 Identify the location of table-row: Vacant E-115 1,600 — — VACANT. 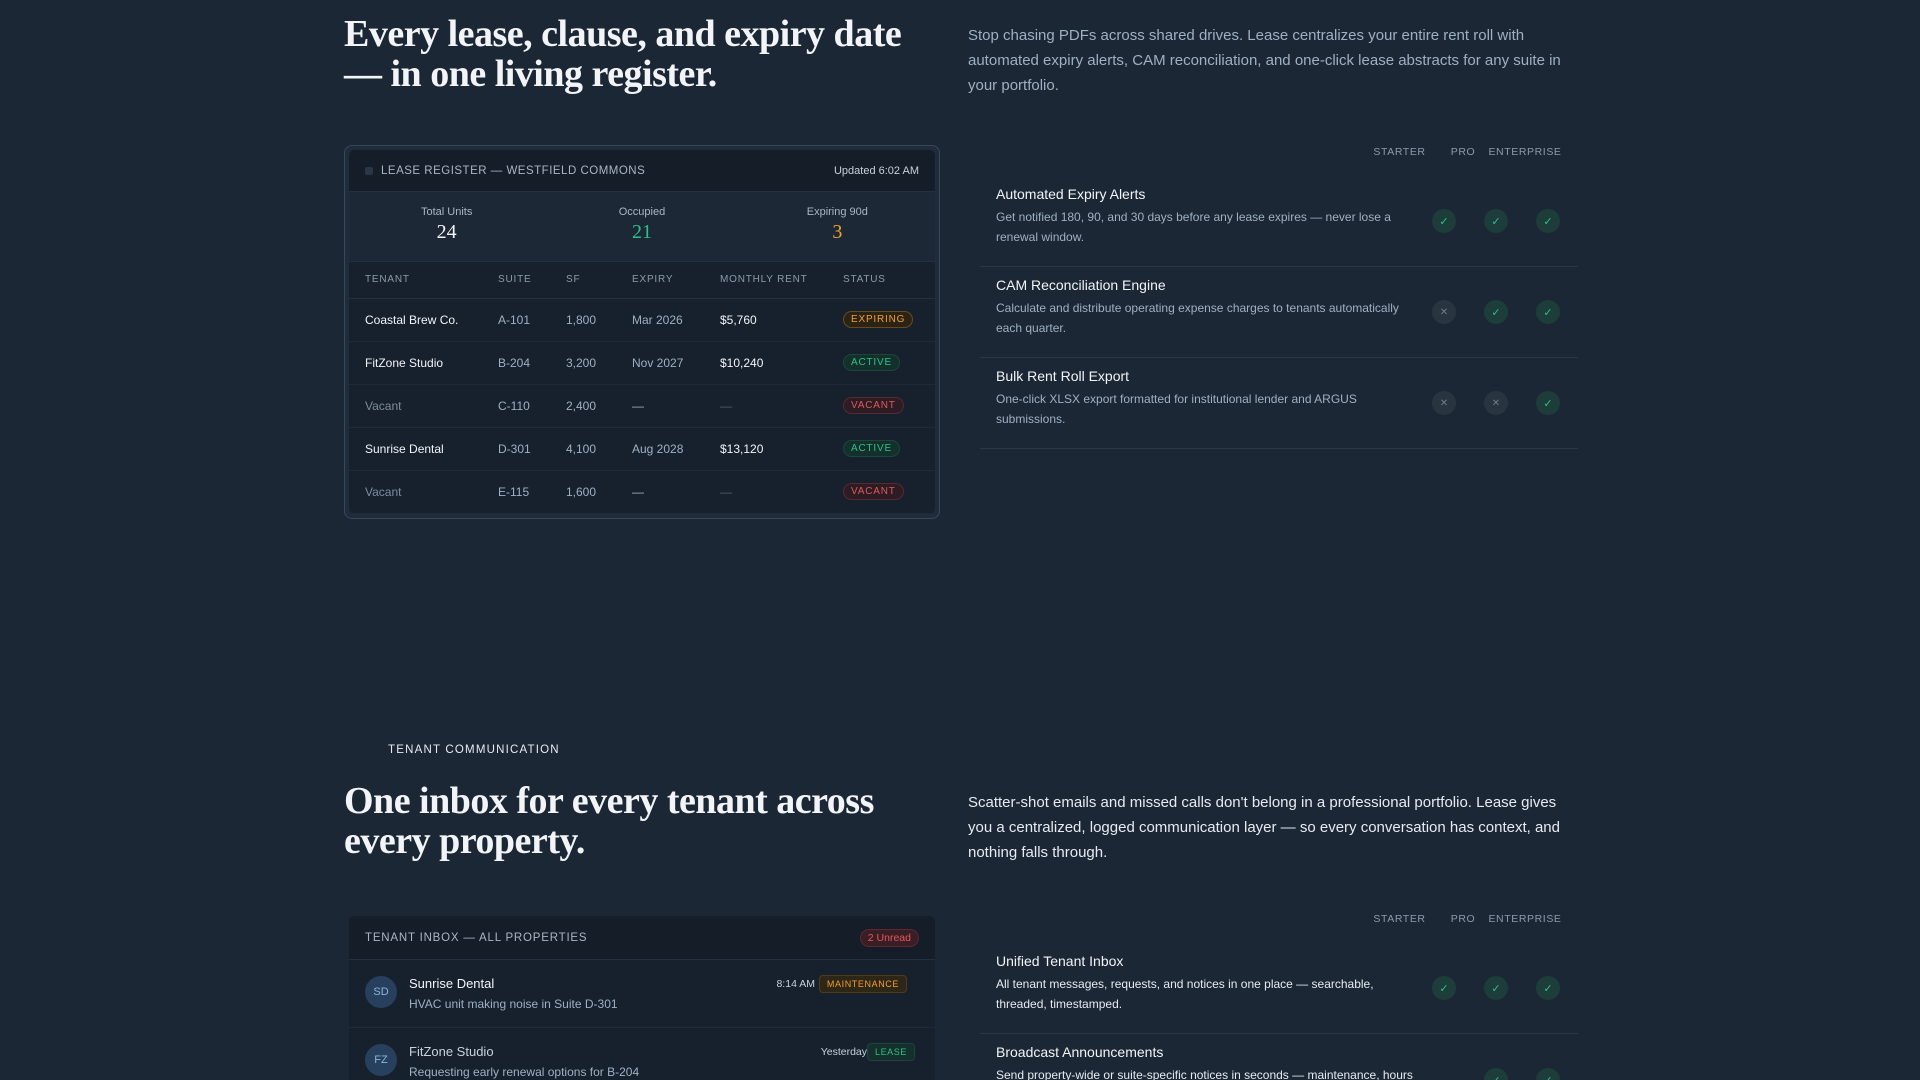
(642, 492).